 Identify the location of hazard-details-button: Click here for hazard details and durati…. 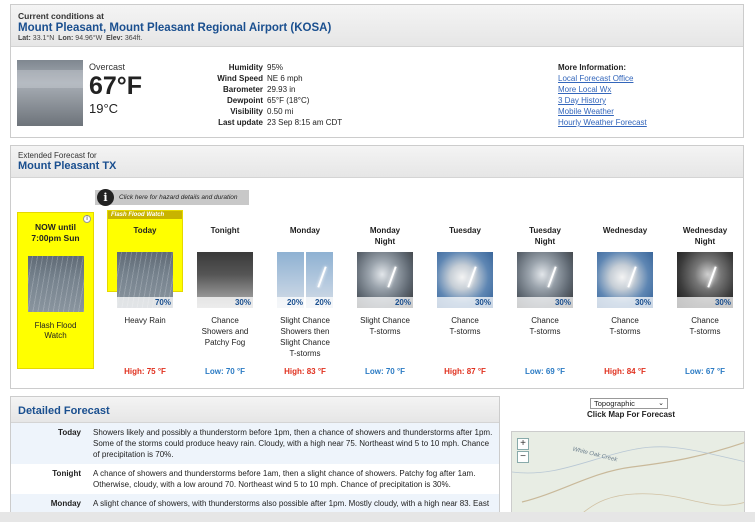
(172, 197).